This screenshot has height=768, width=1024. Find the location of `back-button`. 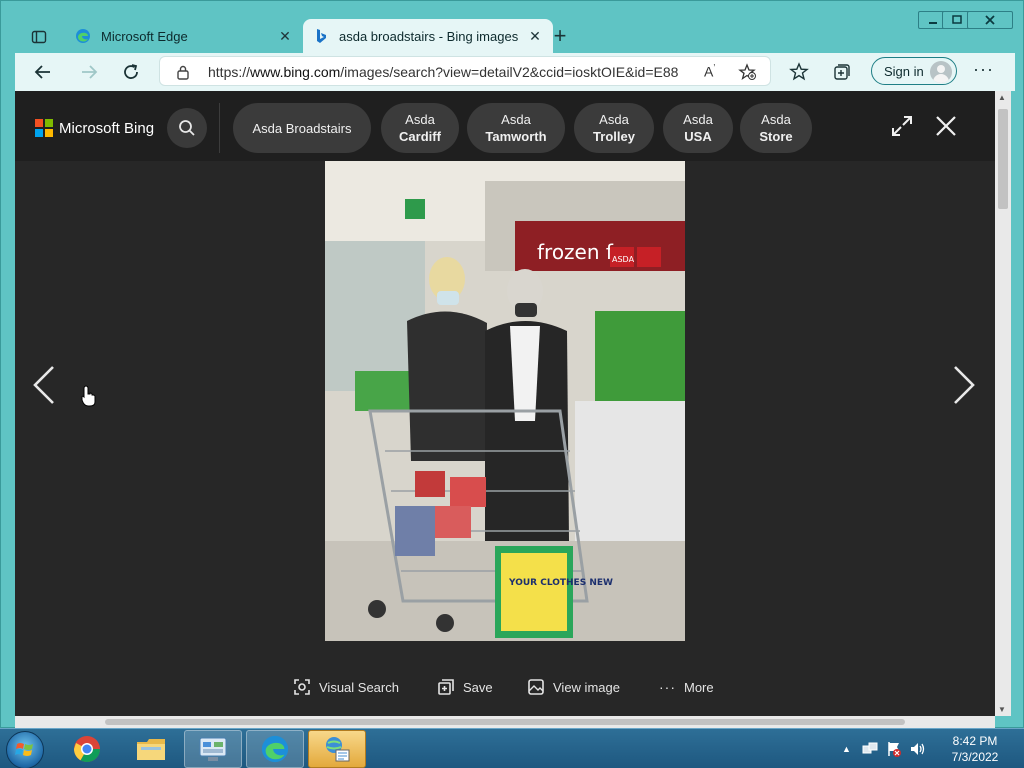

back-button is located at coordinates (43, 72).